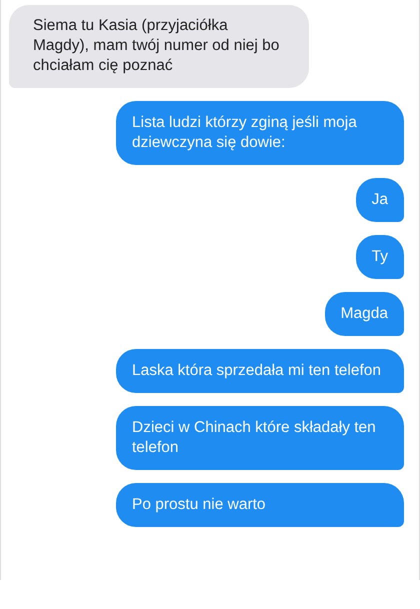  What do you see at coordinates (260, 371) in the screenshot?
I see `sent-message: Laska która sprzedała mi ten telefon` at bounding box center [260, 371].